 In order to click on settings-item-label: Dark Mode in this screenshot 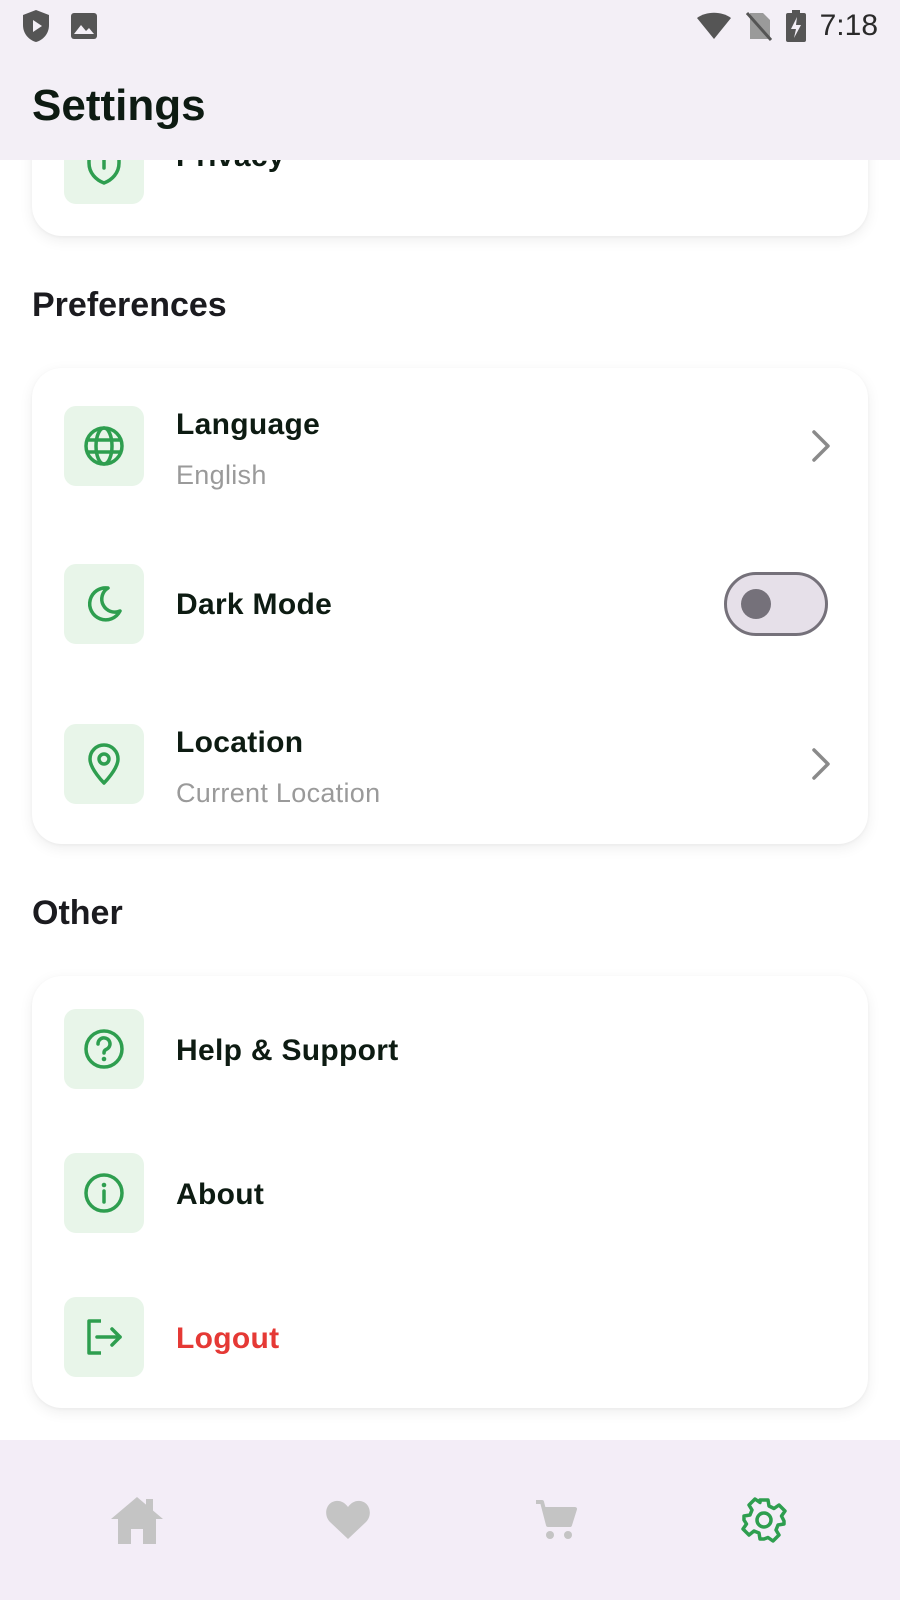, I will do `click(254, 604)`.